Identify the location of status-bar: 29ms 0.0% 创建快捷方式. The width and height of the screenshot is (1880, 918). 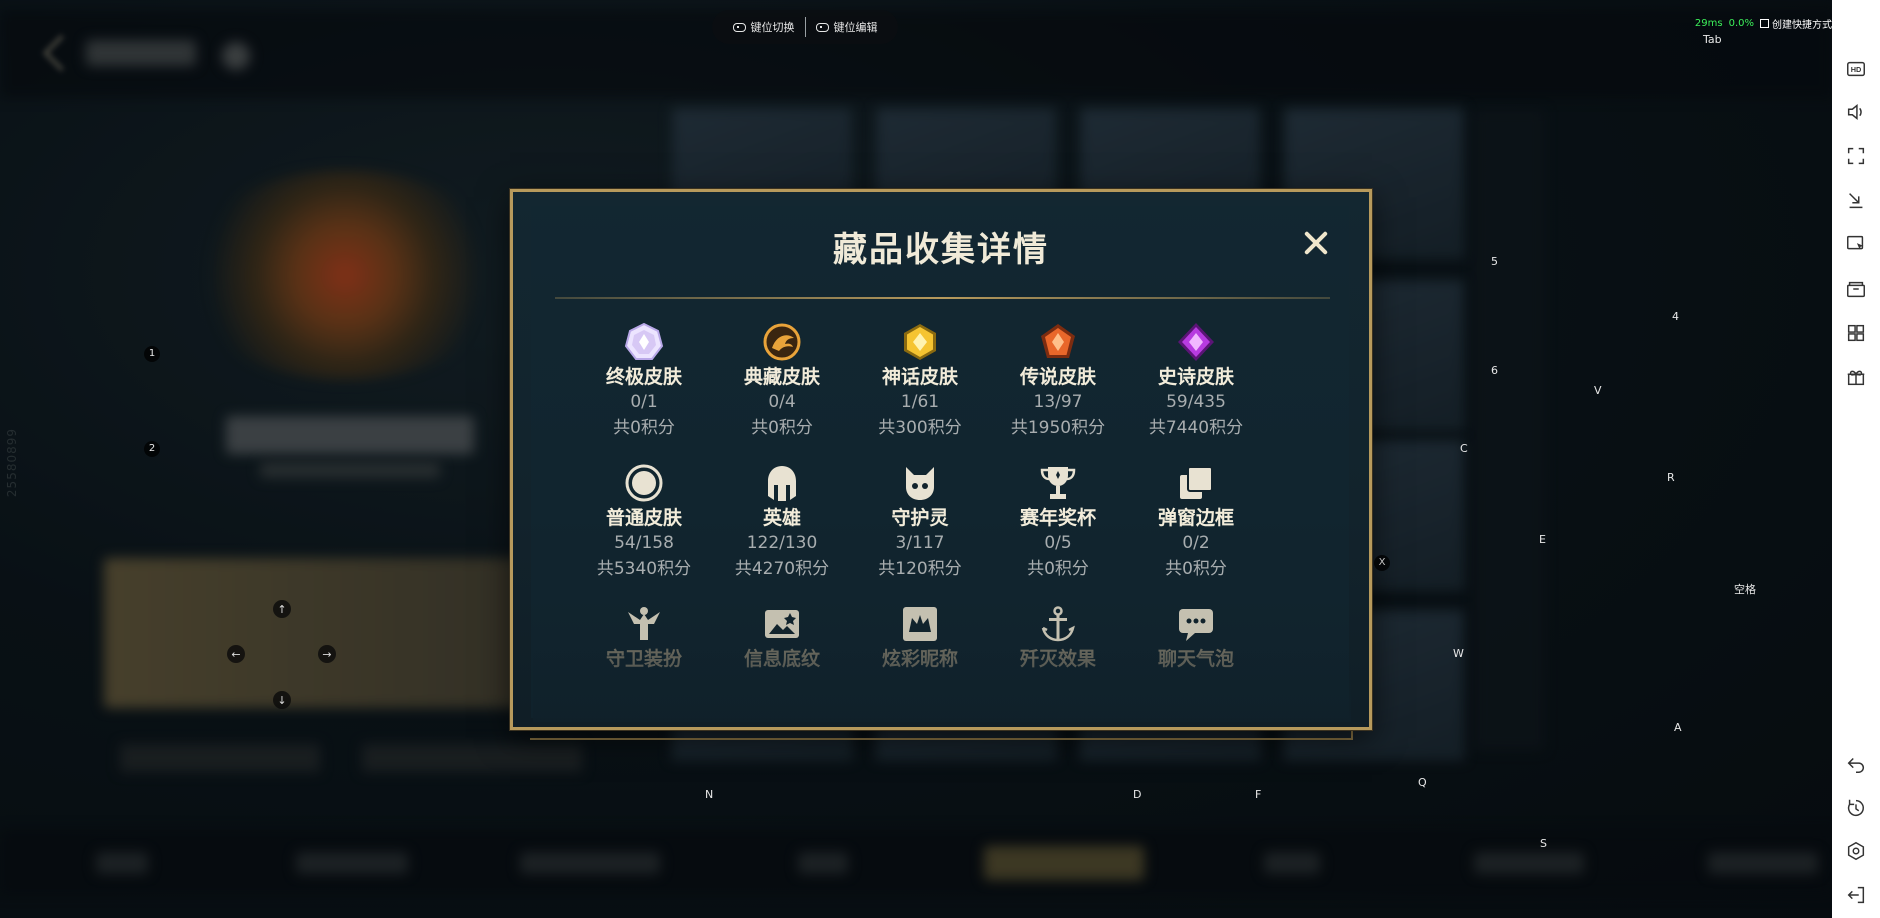
(1763, 23).